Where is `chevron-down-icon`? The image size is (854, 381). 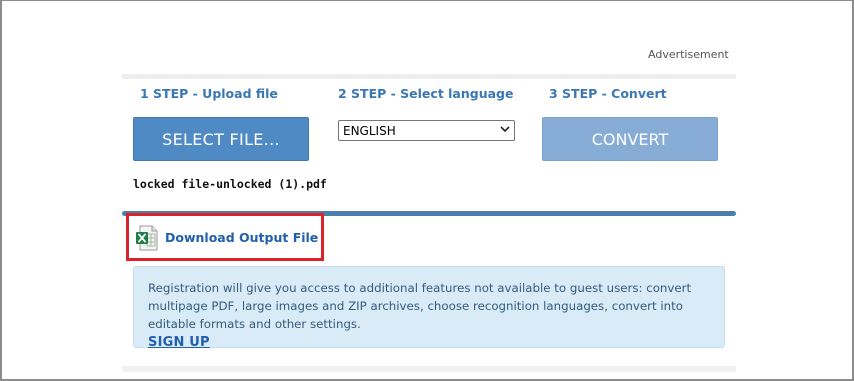
chevron-down-icon is located at coordinates (505, 130).